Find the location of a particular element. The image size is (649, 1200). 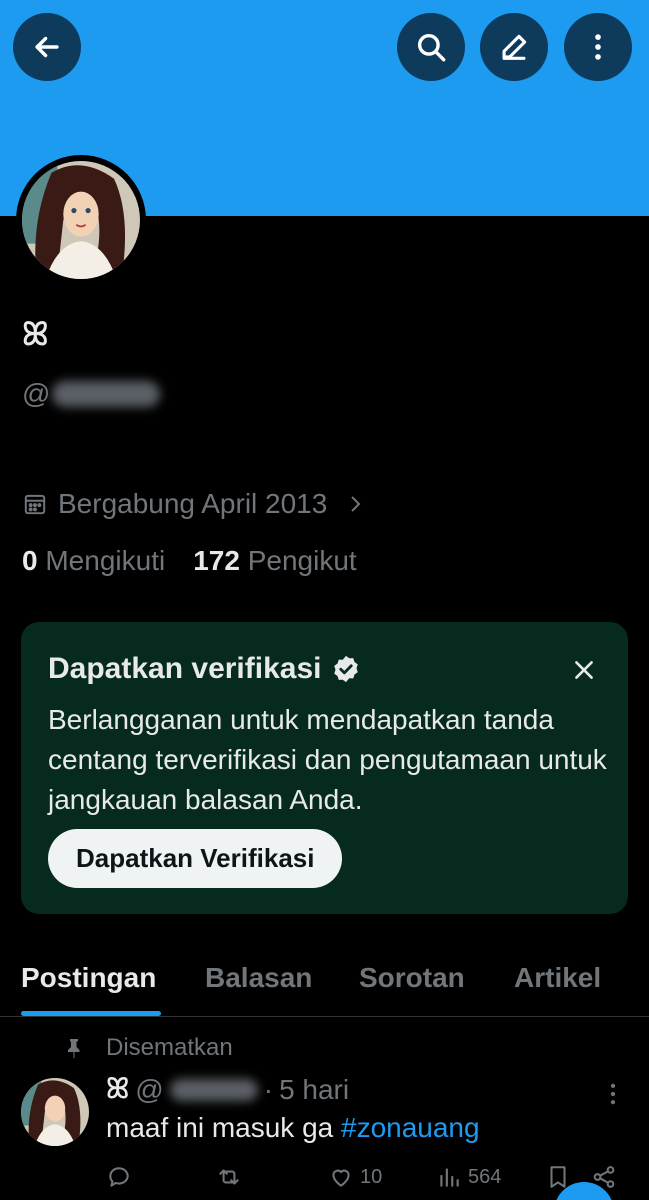

post-more-button is located at coordinates (613, 1094).